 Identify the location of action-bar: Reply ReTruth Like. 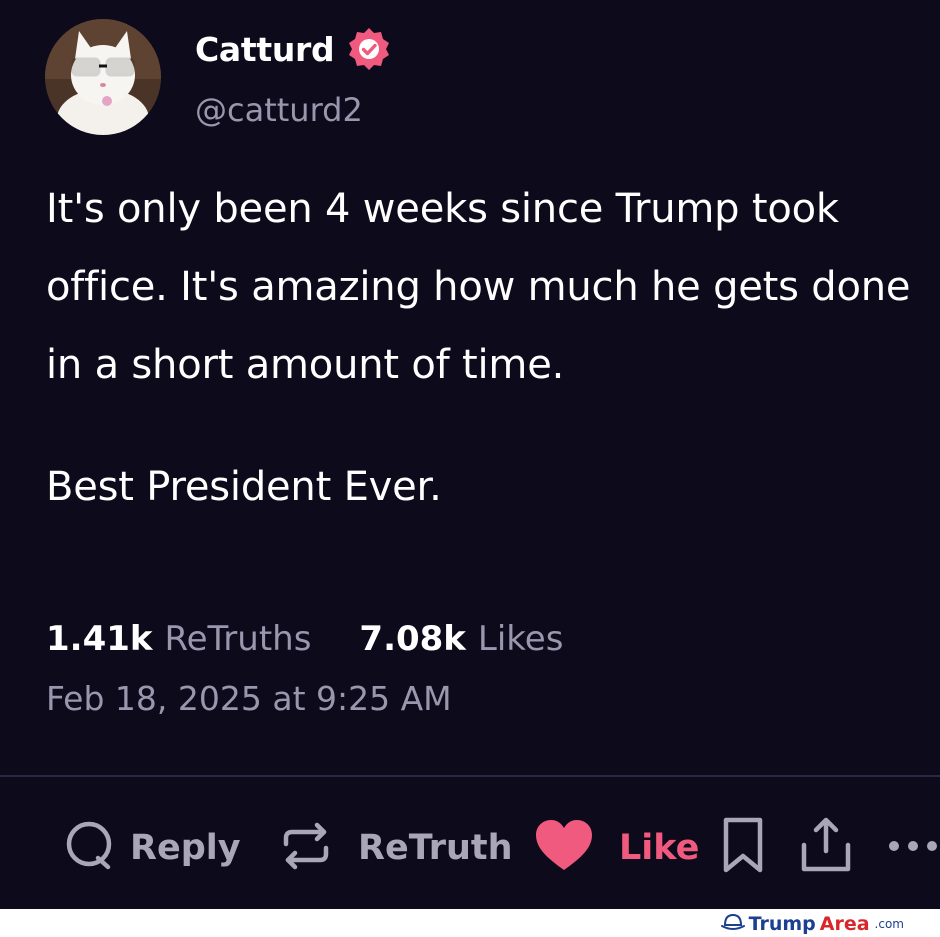
(470, 848).